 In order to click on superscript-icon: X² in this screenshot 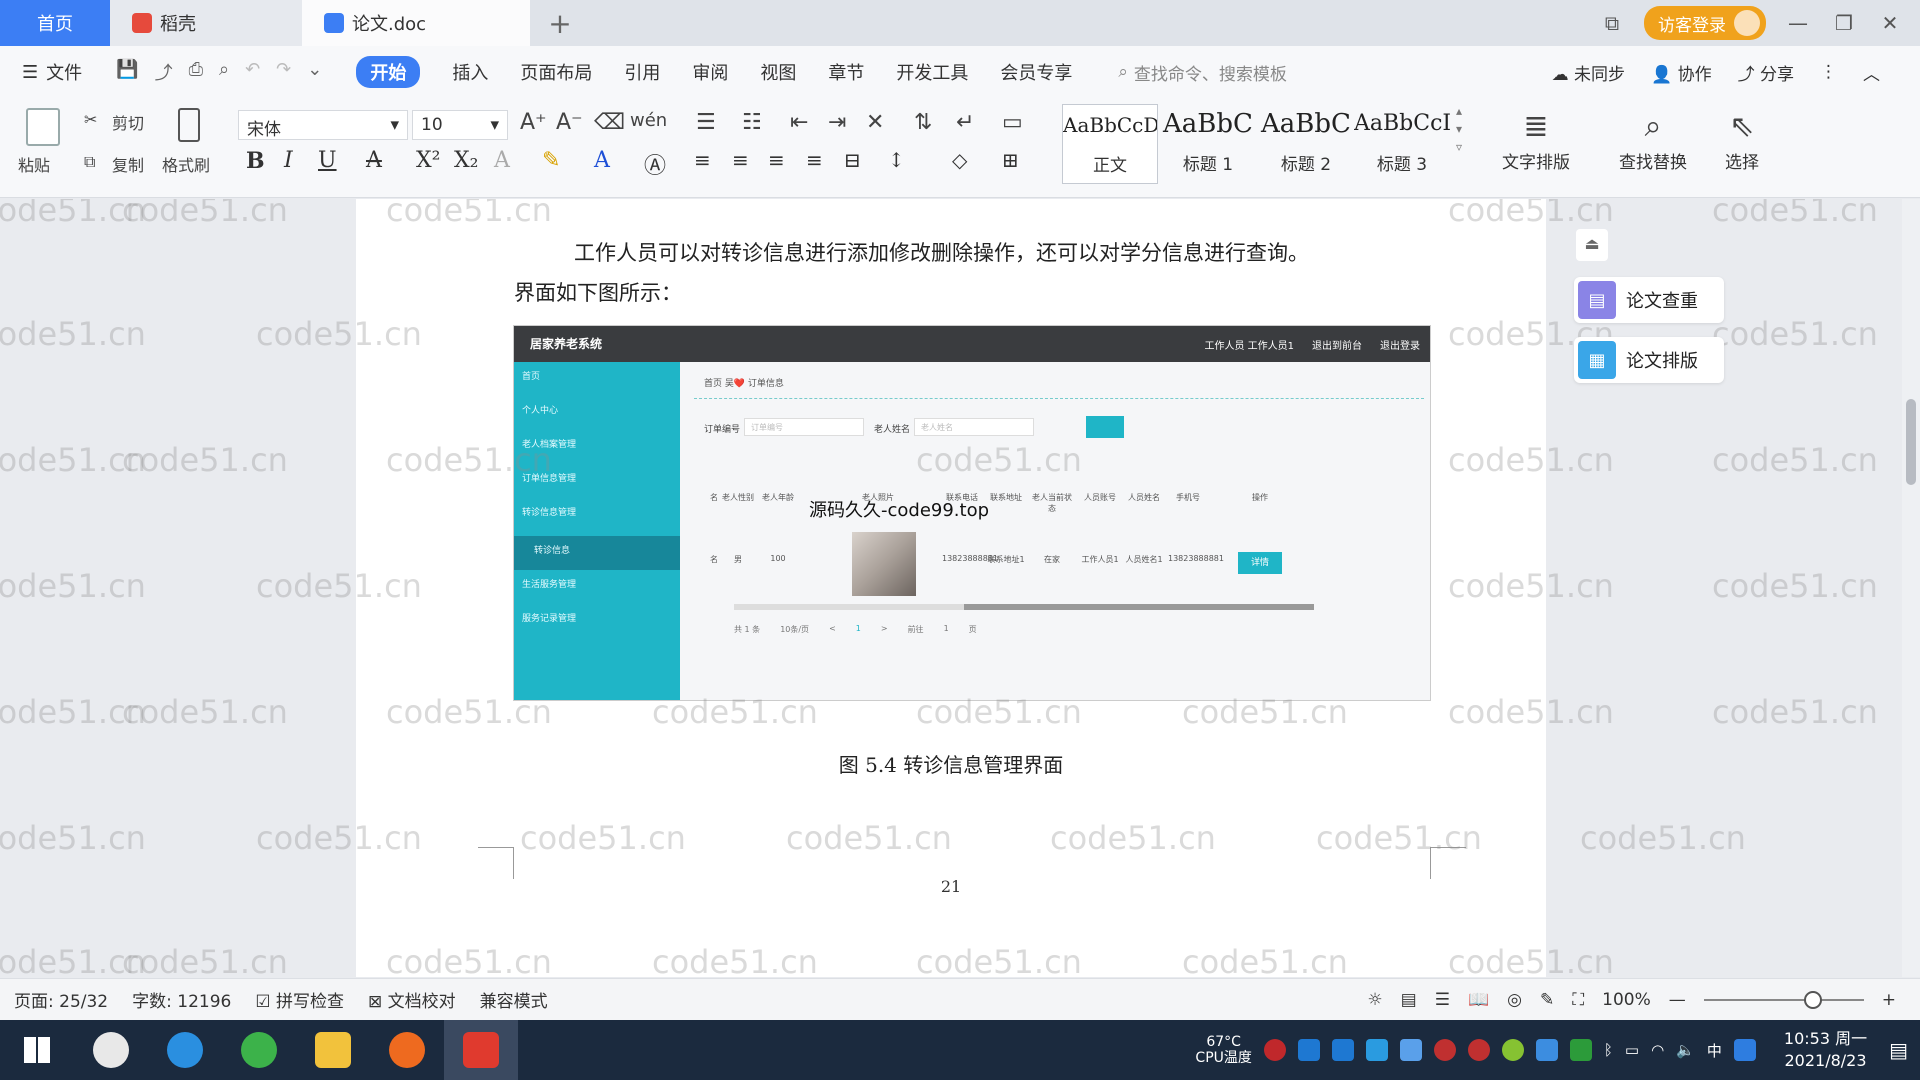, I will do `click(428, 160)`.